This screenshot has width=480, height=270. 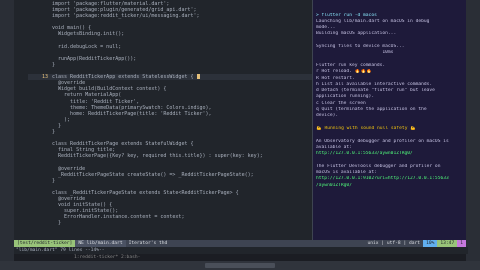 I want to click on right-window-edge, so click(x=473, y=135).